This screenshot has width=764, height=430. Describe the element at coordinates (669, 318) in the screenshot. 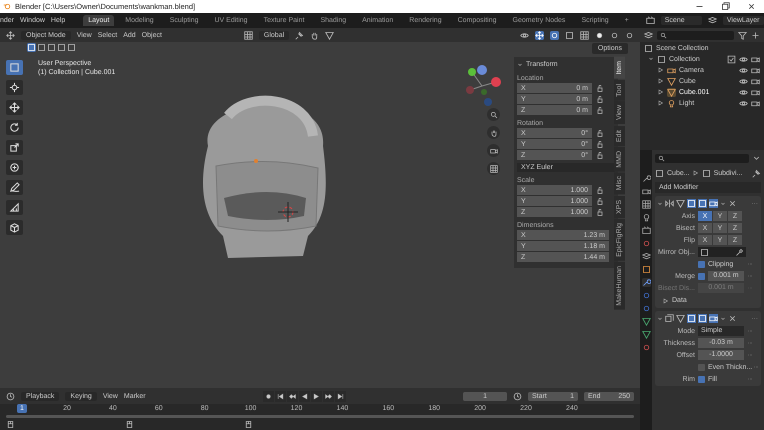

I see `solidify-icon` at that location.